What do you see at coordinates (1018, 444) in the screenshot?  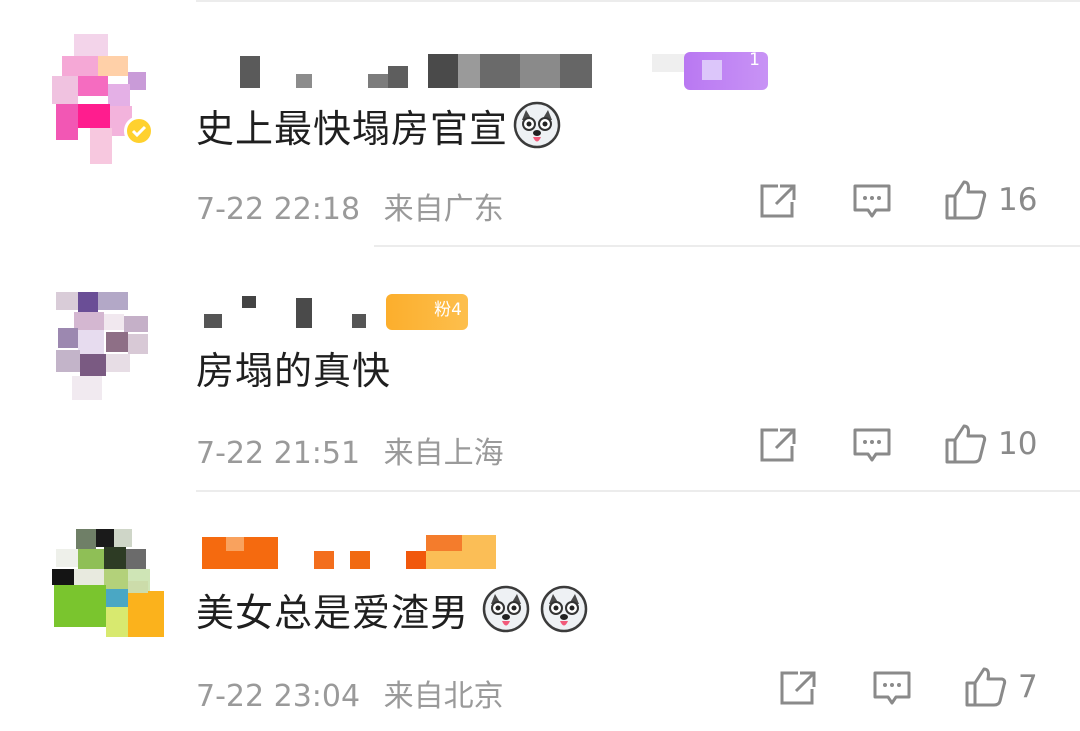 I see `like-count: 10` at bounding box center [1018, 444].